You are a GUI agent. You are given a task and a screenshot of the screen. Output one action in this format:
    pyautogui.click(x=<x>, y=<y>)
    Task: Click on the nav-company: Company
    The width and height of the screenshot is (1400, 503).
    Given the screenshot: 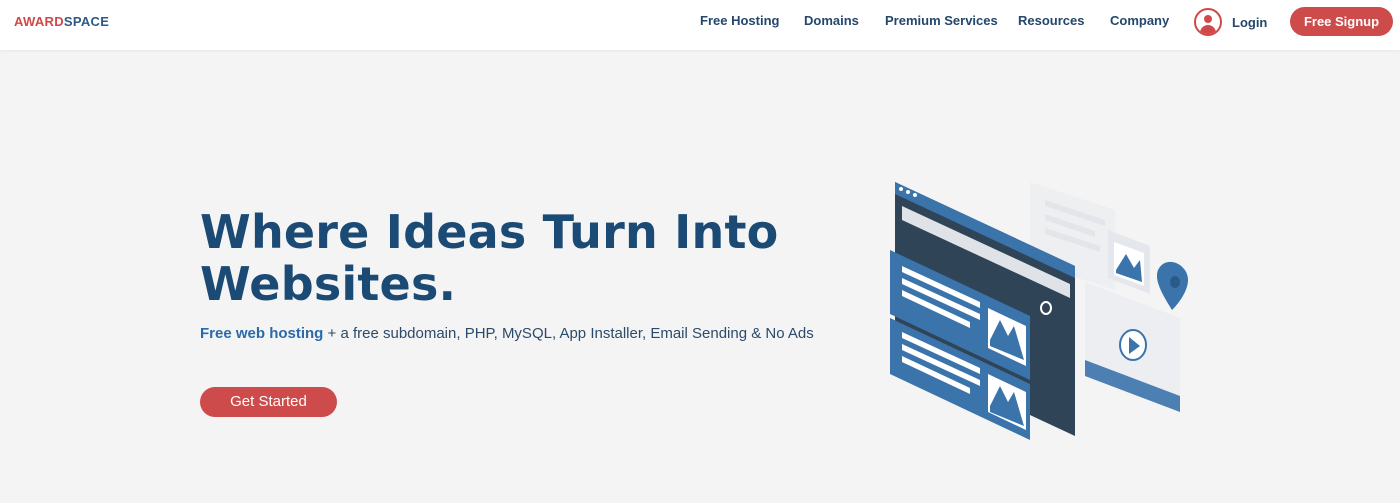 What is the action you would take?
    pyautogui.click(x=1139, y=20)
    